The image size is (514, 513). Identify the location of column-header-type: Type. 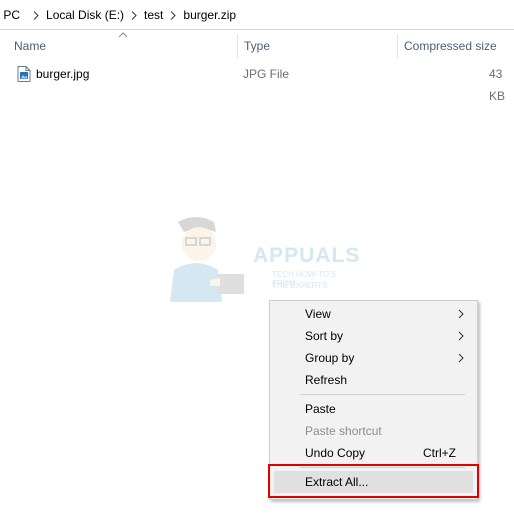
(257, 45).